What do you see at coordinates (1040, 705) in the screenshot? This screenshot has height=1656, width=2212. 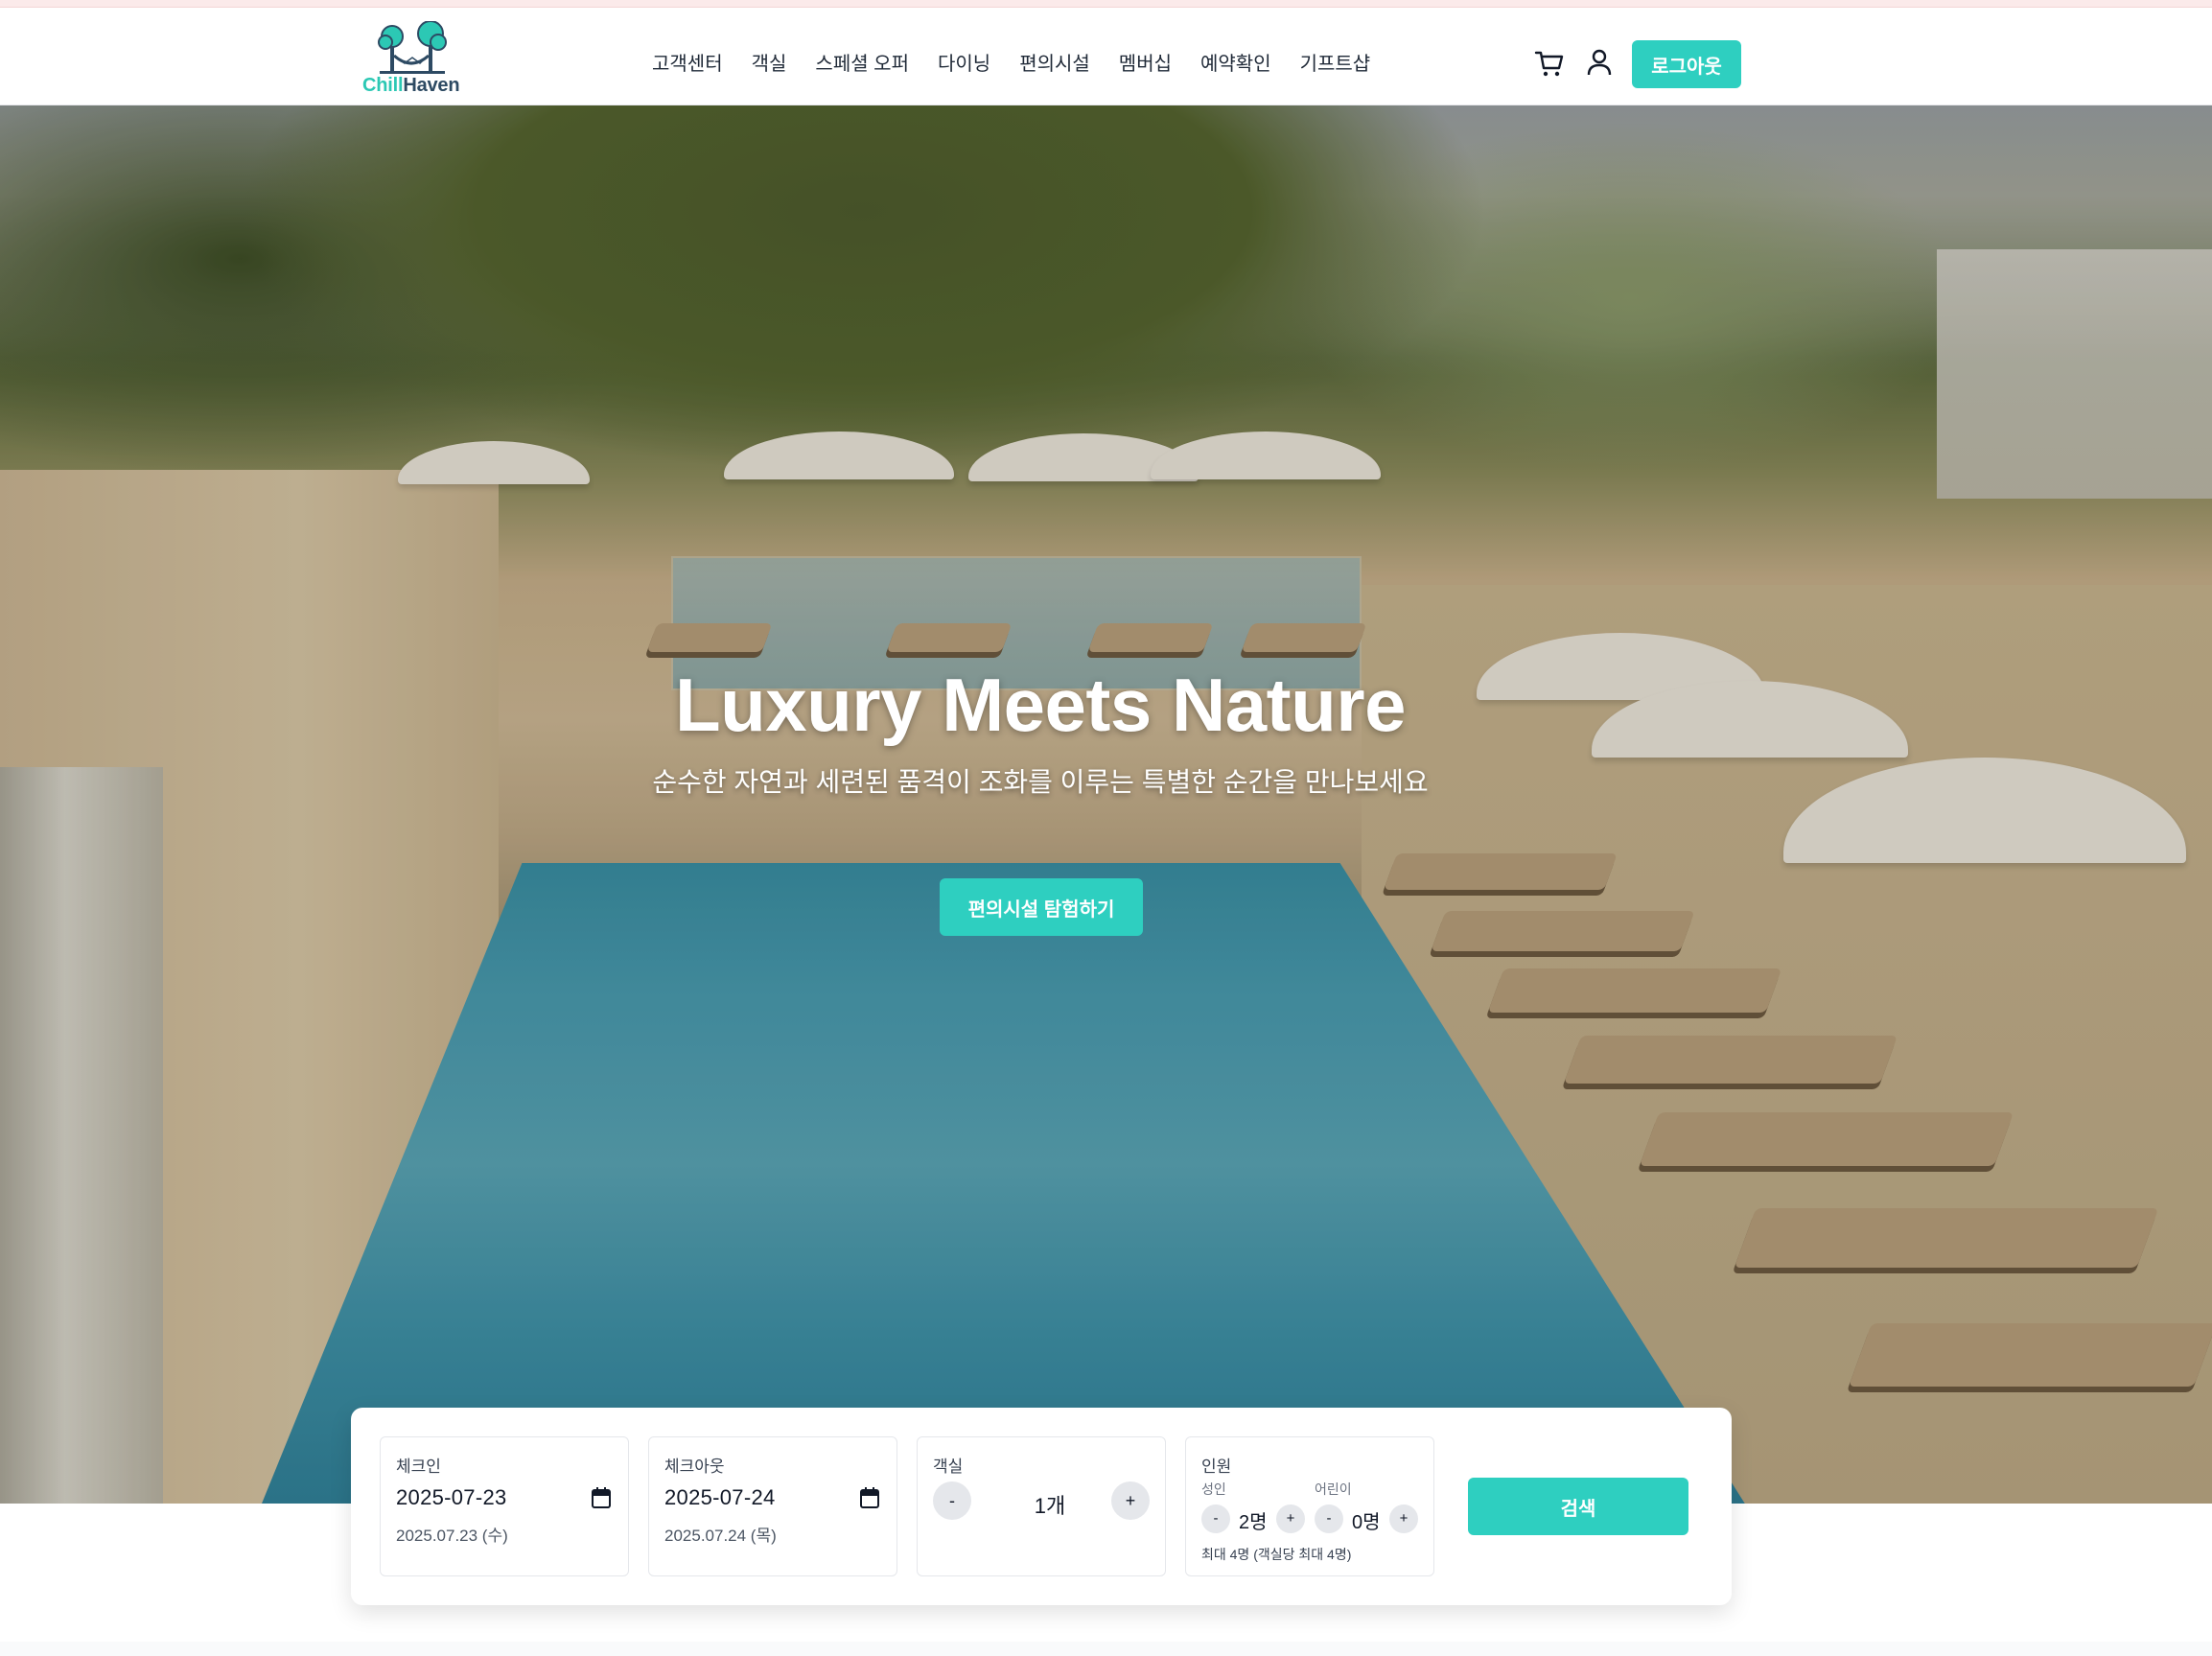 I see `hero-title: Luxury Meets Nature` at bounding box center [1040, 705].